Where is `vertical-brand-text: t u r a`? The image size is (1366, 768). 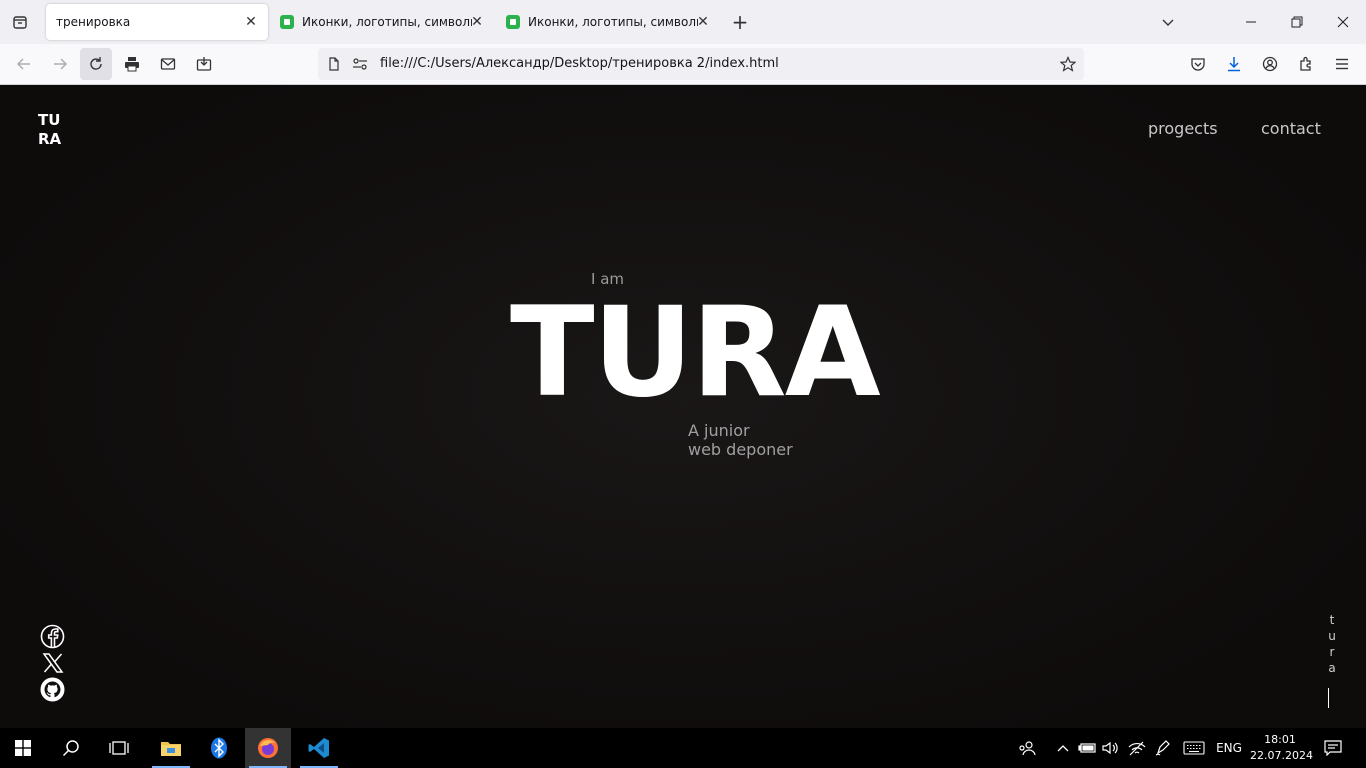 vertical-brand-text: t u r a is located at coordinates (1332, 644).